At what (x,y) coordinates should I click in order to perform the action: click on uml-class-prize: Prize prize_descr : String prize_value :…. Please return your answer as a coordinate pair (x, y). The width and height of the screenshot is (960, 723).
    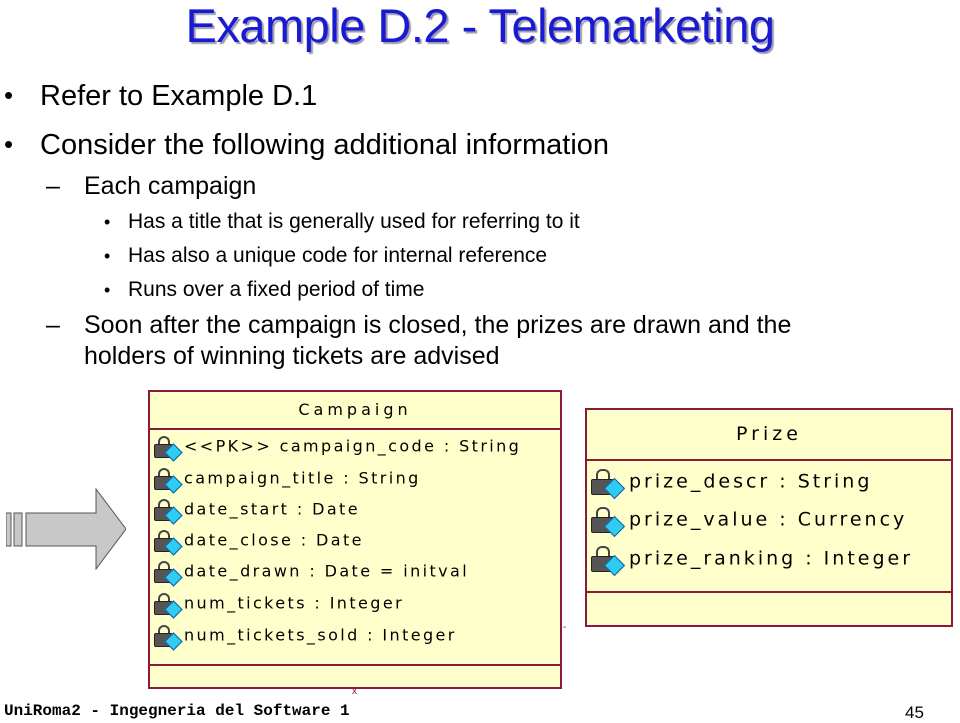
    Looking at the image, I should click on (769, 517).